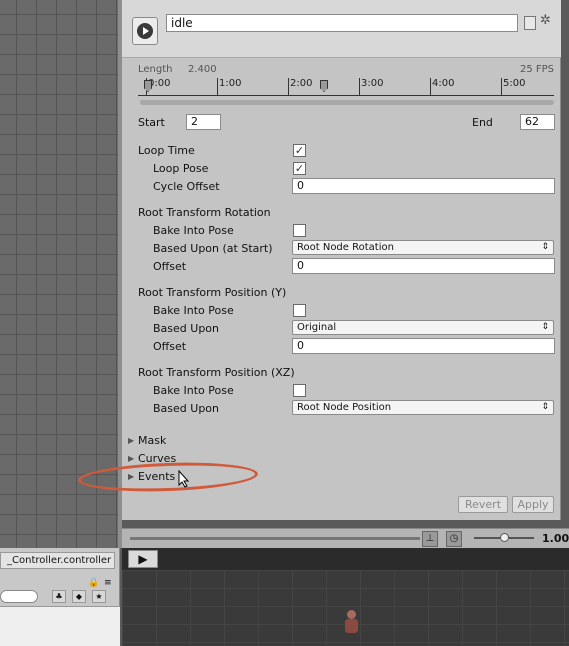  Describe the element at coordinates (442, 87) in the screenshot. I see `tick-label: 4:00` at that location.